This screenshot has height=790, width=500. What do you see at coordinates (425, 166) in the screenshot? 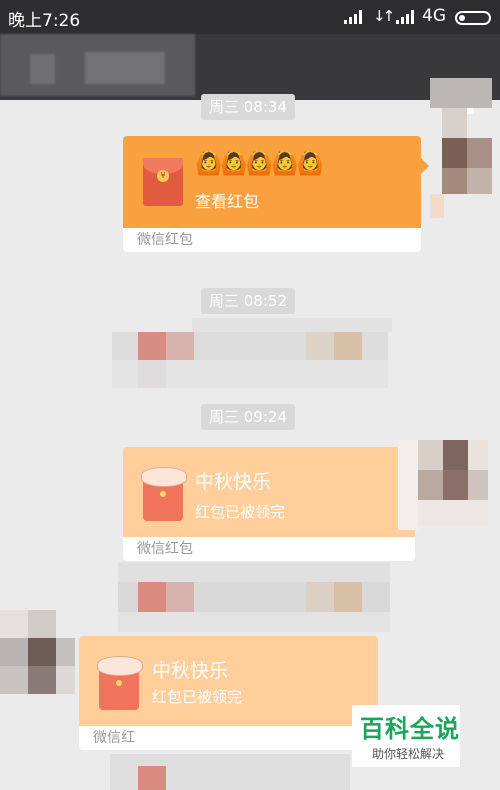
I see `bubble-tail` at bounding box center [425, 166].